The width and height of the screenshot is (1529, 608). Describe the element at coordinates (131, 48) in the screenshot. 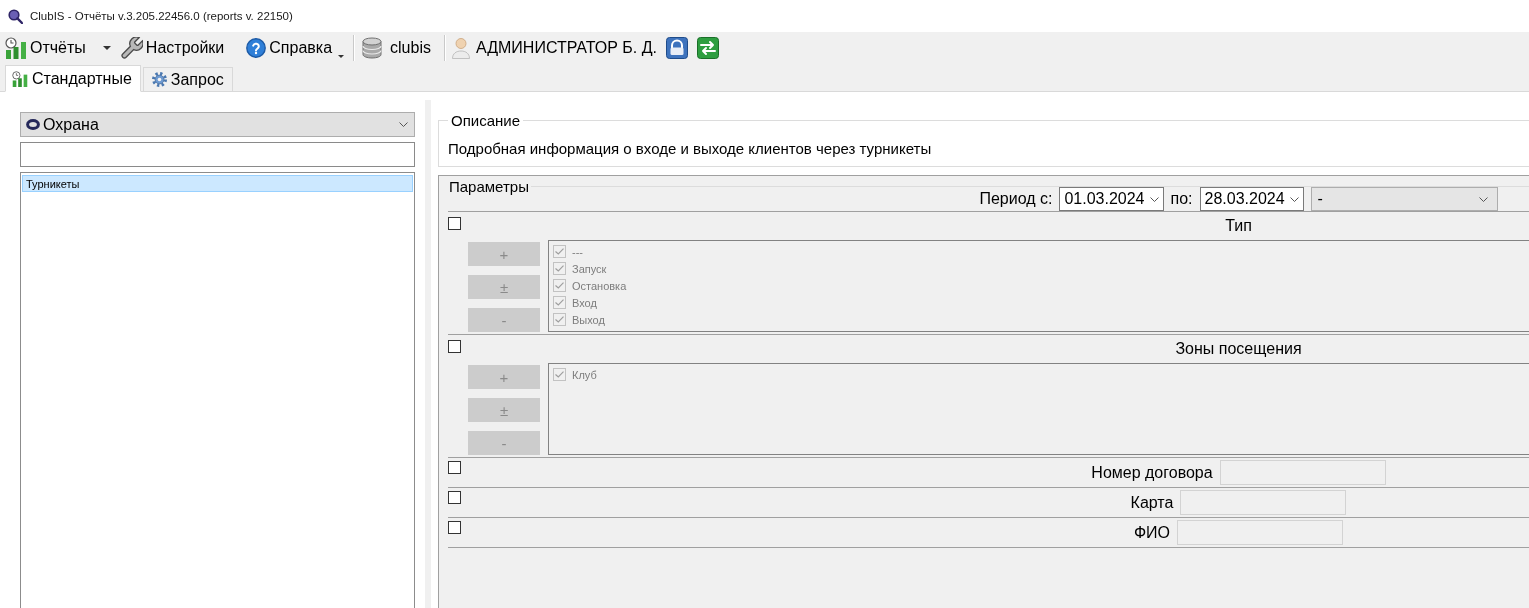

I see `wrench-icon` at that location.